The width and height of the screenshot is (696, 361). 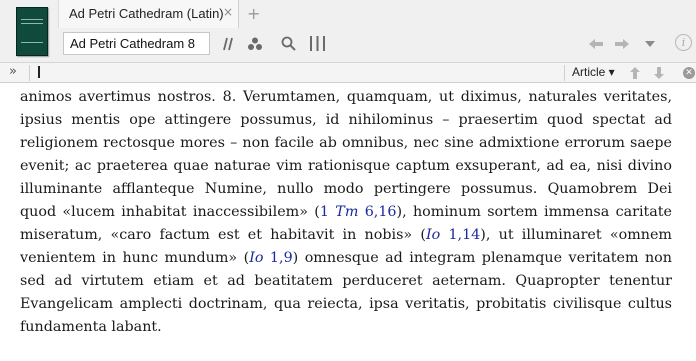 I want to click on search-icon, so click(x=288, y=43).